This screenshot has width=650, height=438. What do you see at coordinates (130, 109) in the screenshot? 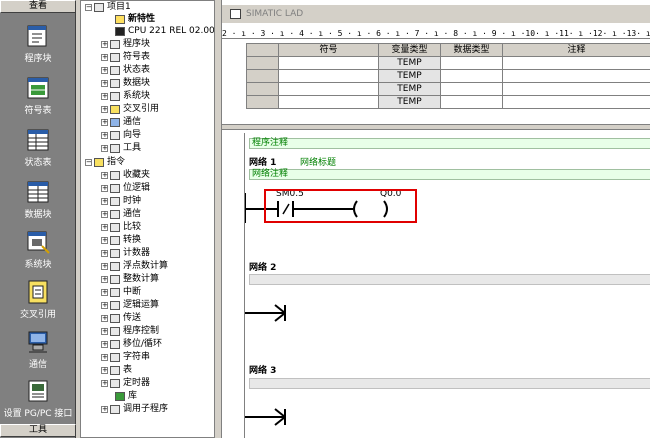
I see `tree-node-cross-reference: + 交叉引用` at bounding box center [130, 109].